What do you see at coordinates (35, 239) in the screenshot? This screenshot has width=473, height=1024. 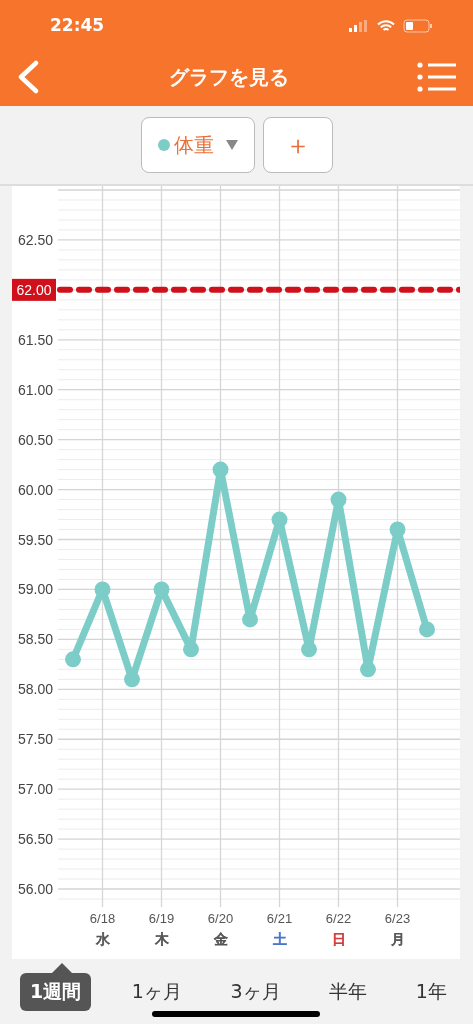 I see `axis-label: 62.50` at bounding box center [35, 239].